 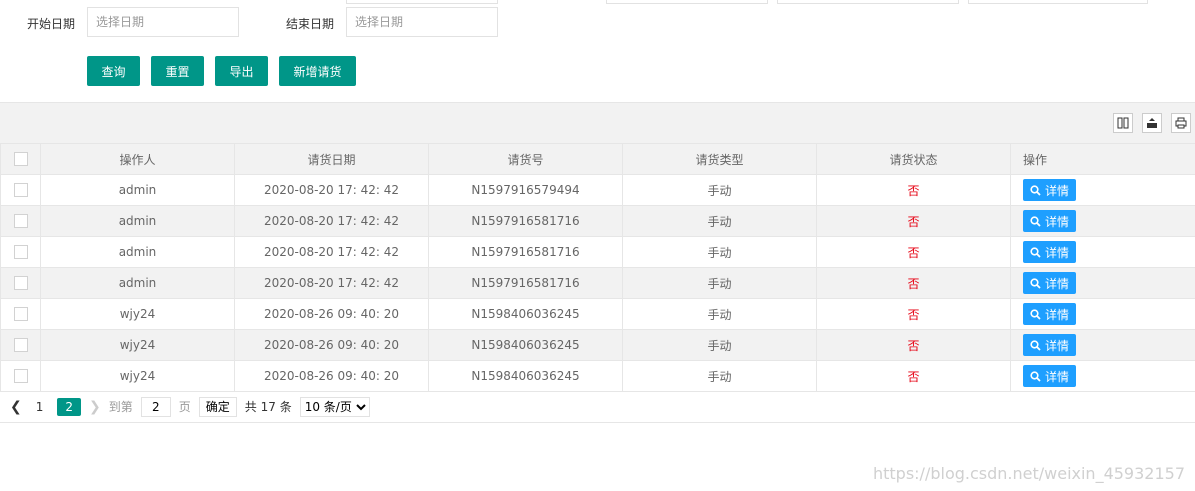 I want to click on export-button: 导出, so click(x=241, y=71).